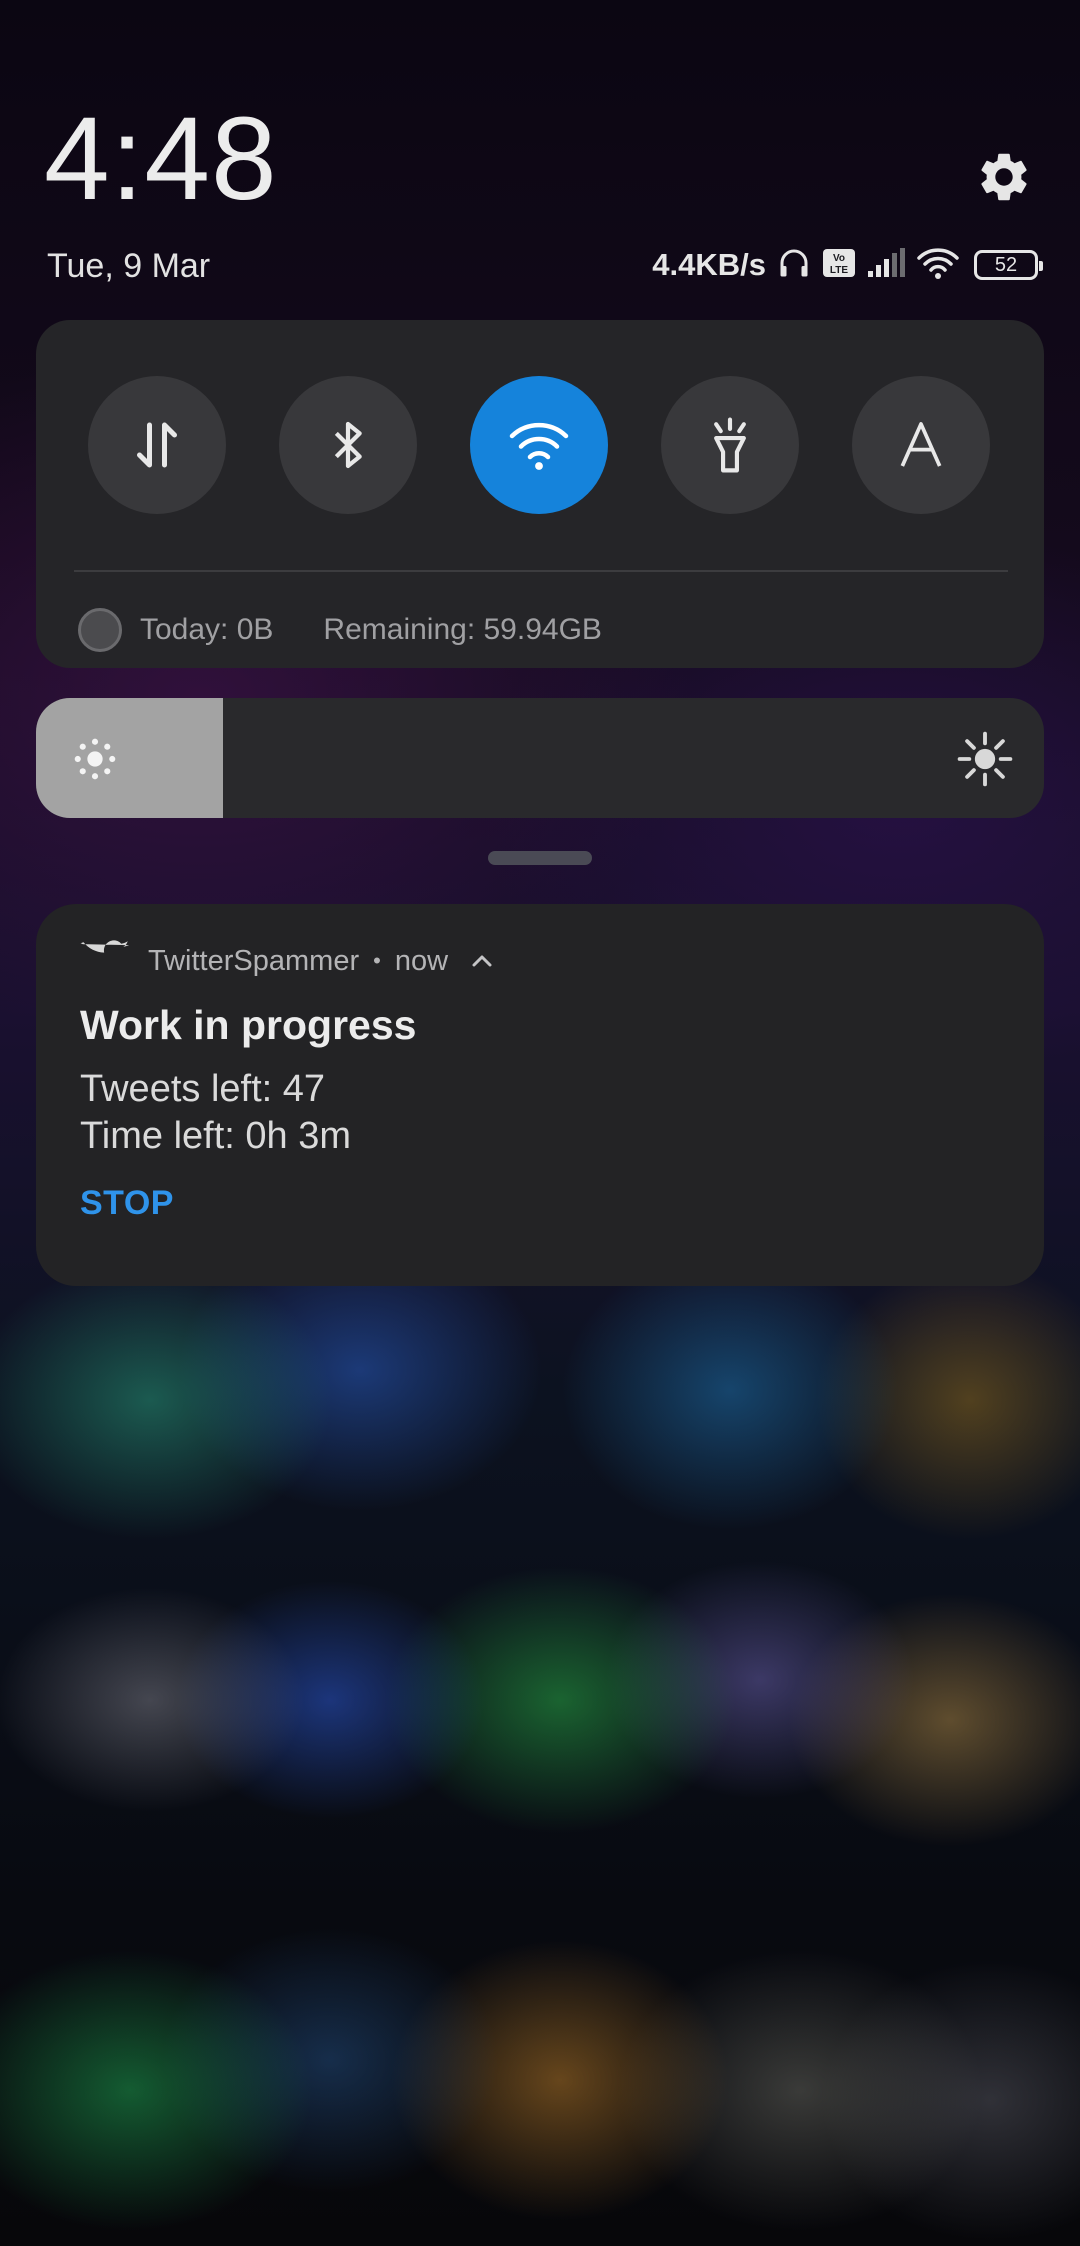 Image resolution: width=1080 pixels, height=2246 pixels. What do you see at coordinates (248, 1025) in the screenshot?
I see `notification-title: Work in progress` at bounding box center [248, 1025].